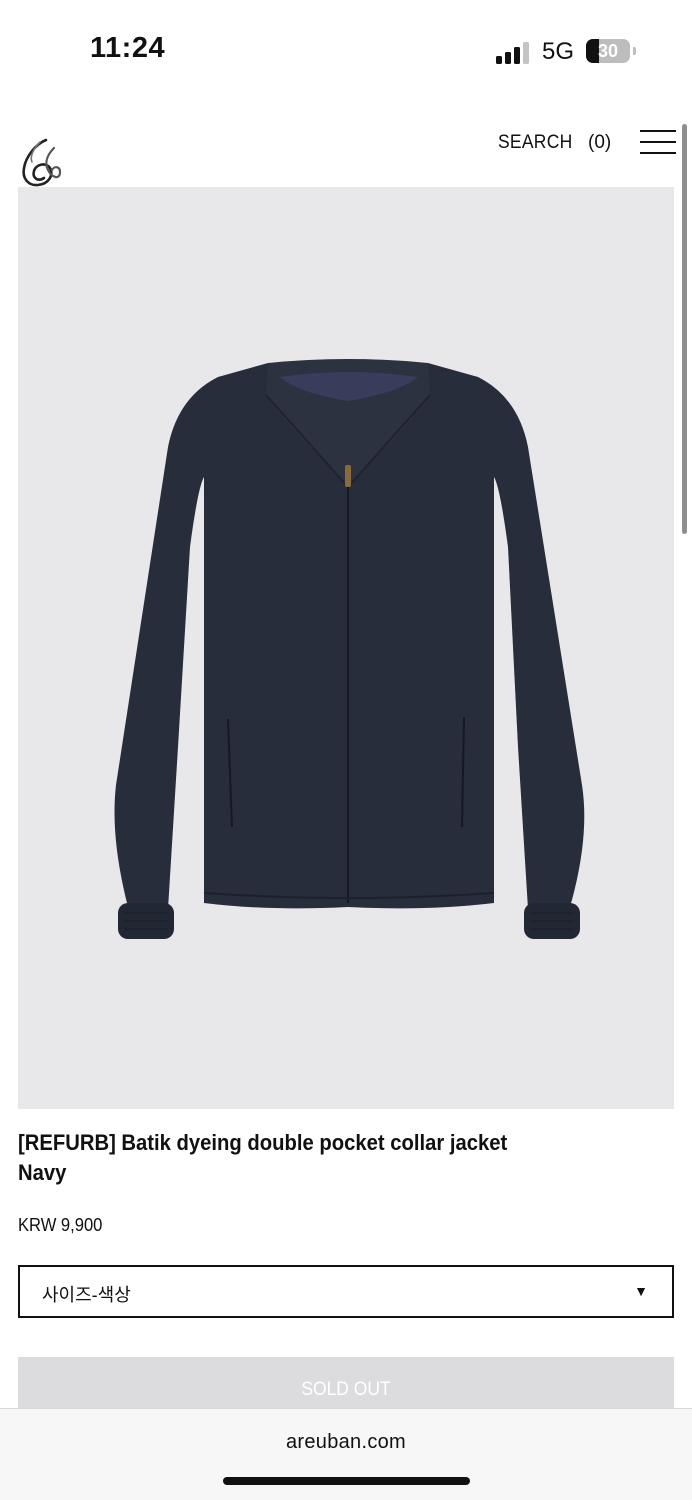 The height and width of the screenshot is (1500, 692). I want to click on product-price: KRW 9,900, so click(60, 1225).